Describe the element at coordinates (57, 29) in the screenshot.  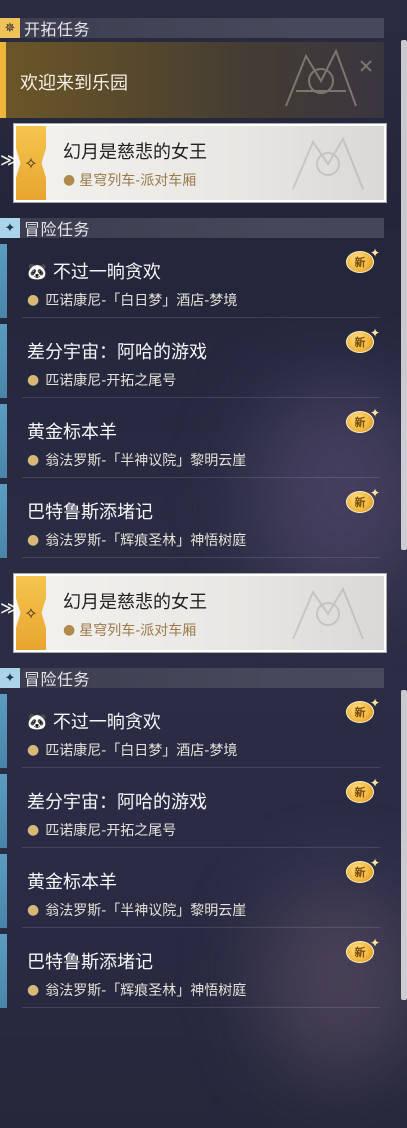
I see `trailblaze-section-title: 开拓任务` at that location.